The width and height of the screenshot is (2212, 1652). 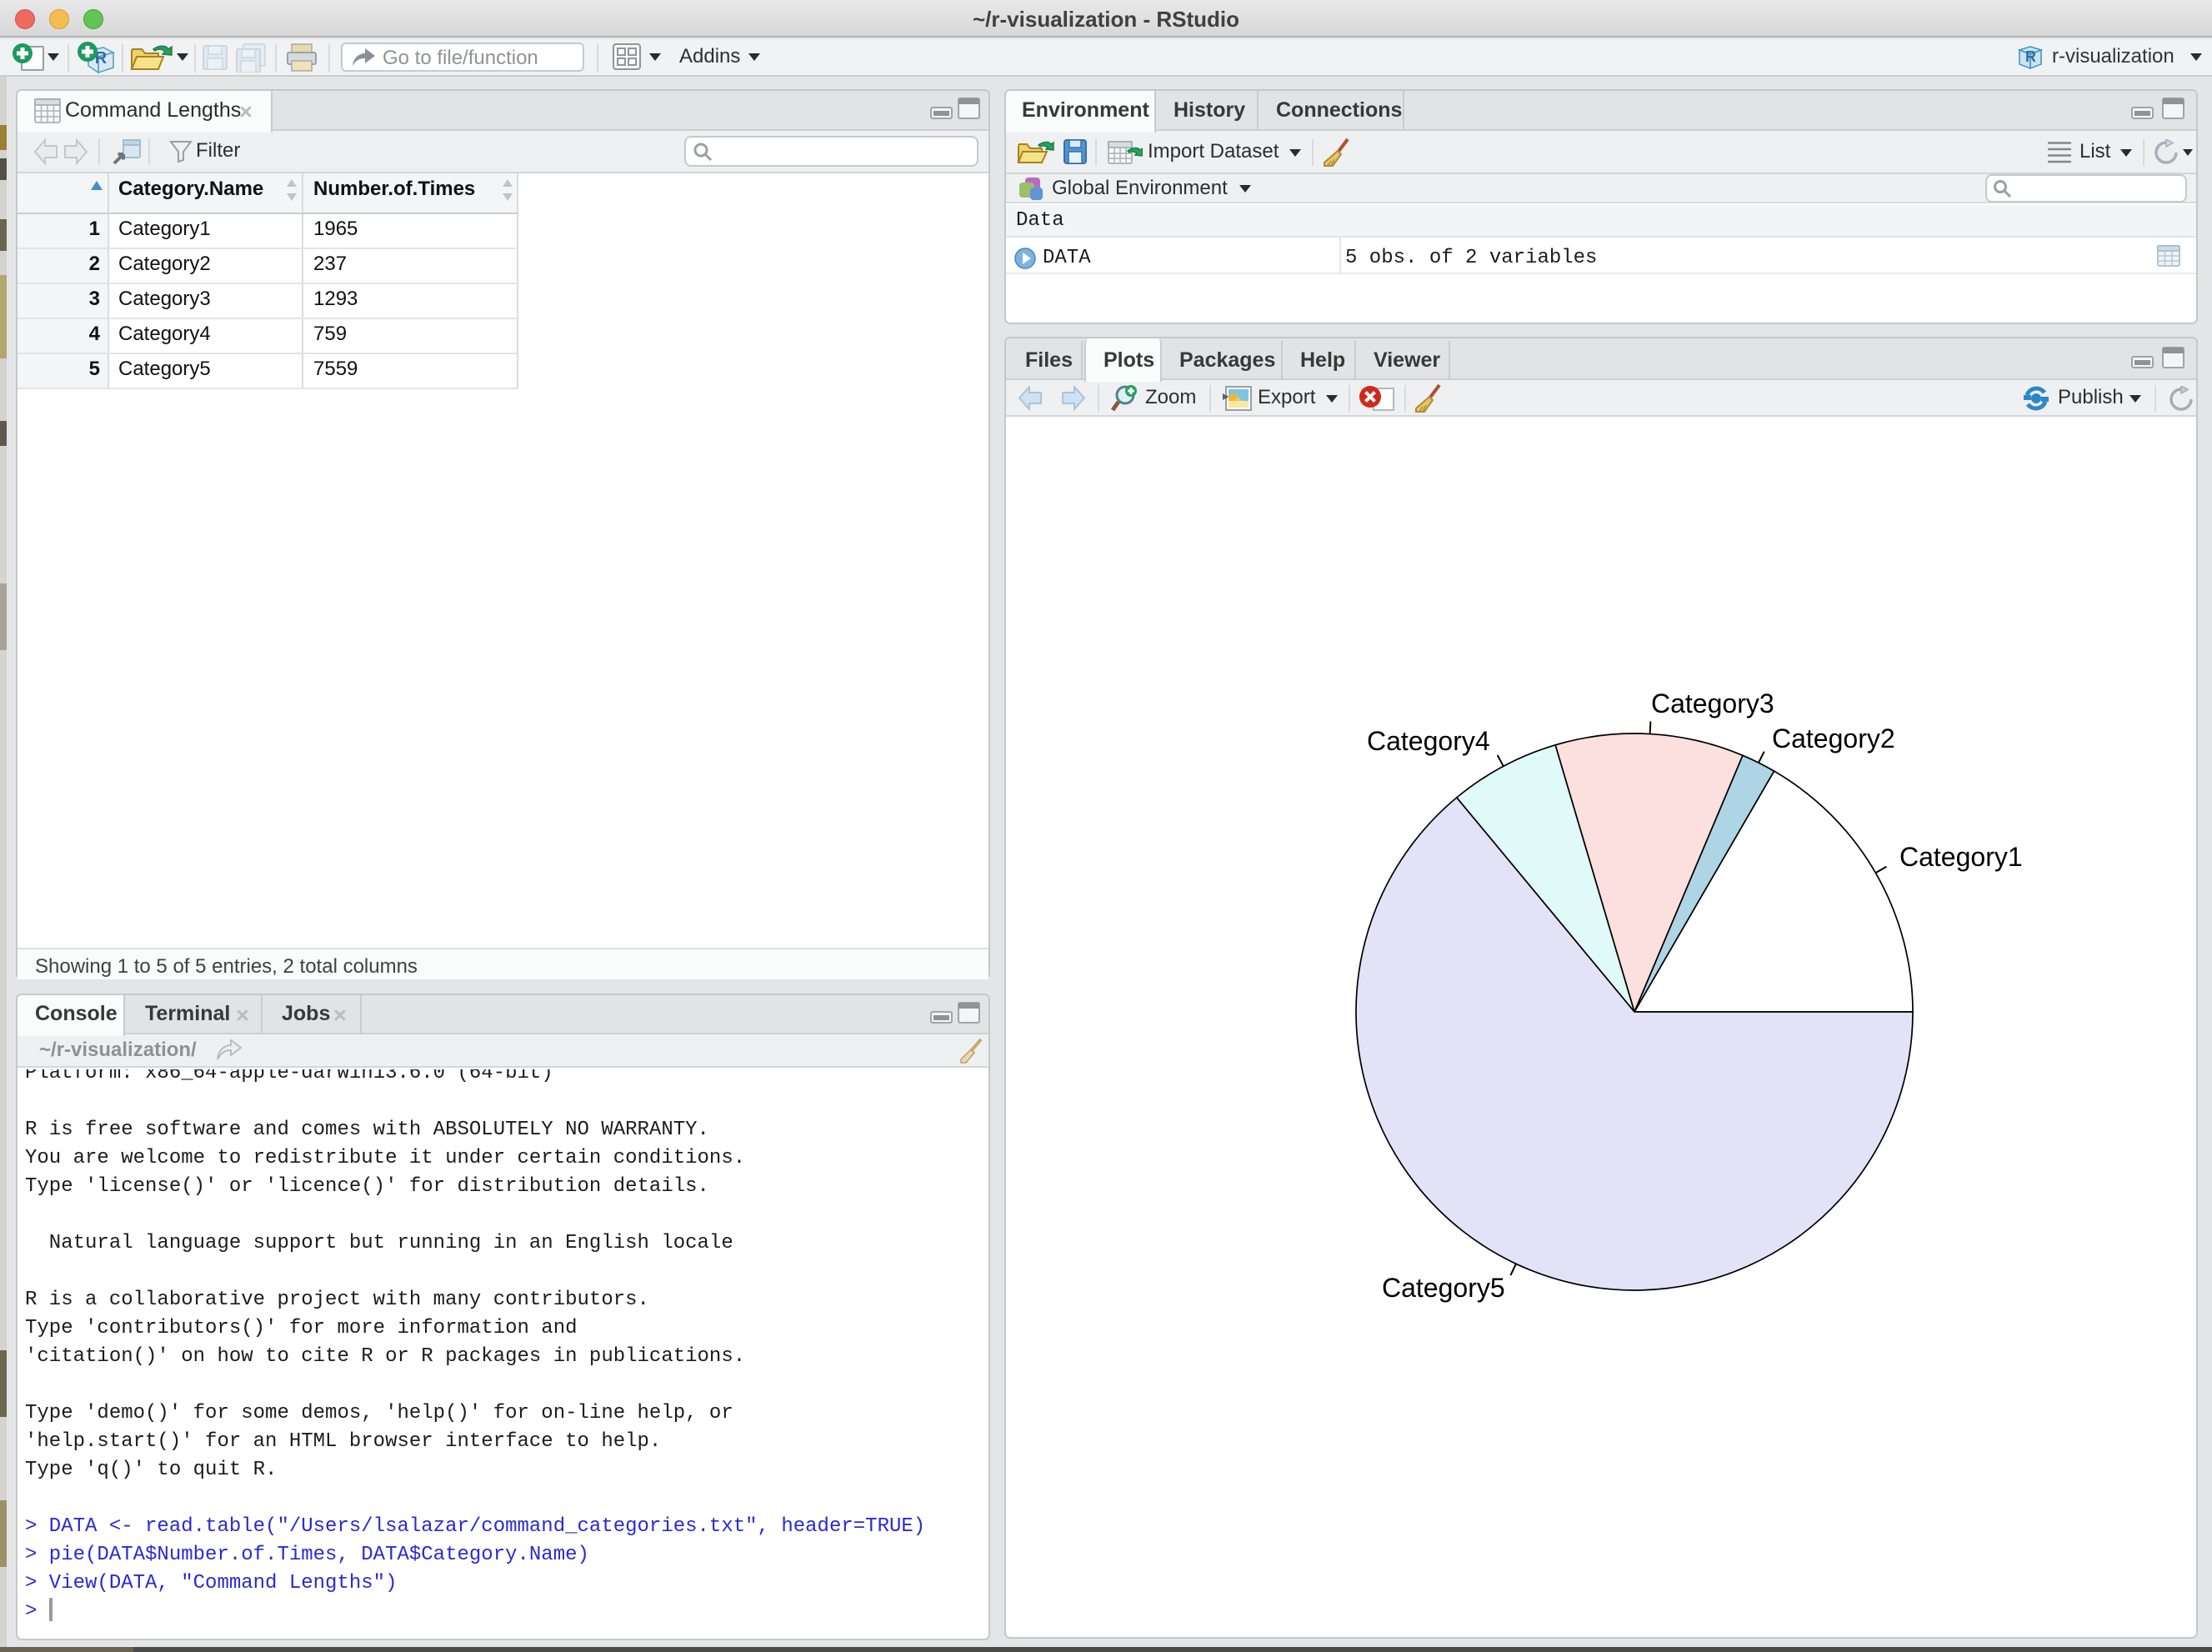 I want to click on svg-text: Category2, so click(x=1834, y=738).